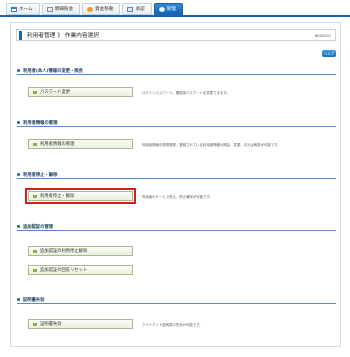 Image resolution: width=350 pixels, height=357 pixels. I want to click on button-label: 追加認証の利用停止解除, so click(64, 251).